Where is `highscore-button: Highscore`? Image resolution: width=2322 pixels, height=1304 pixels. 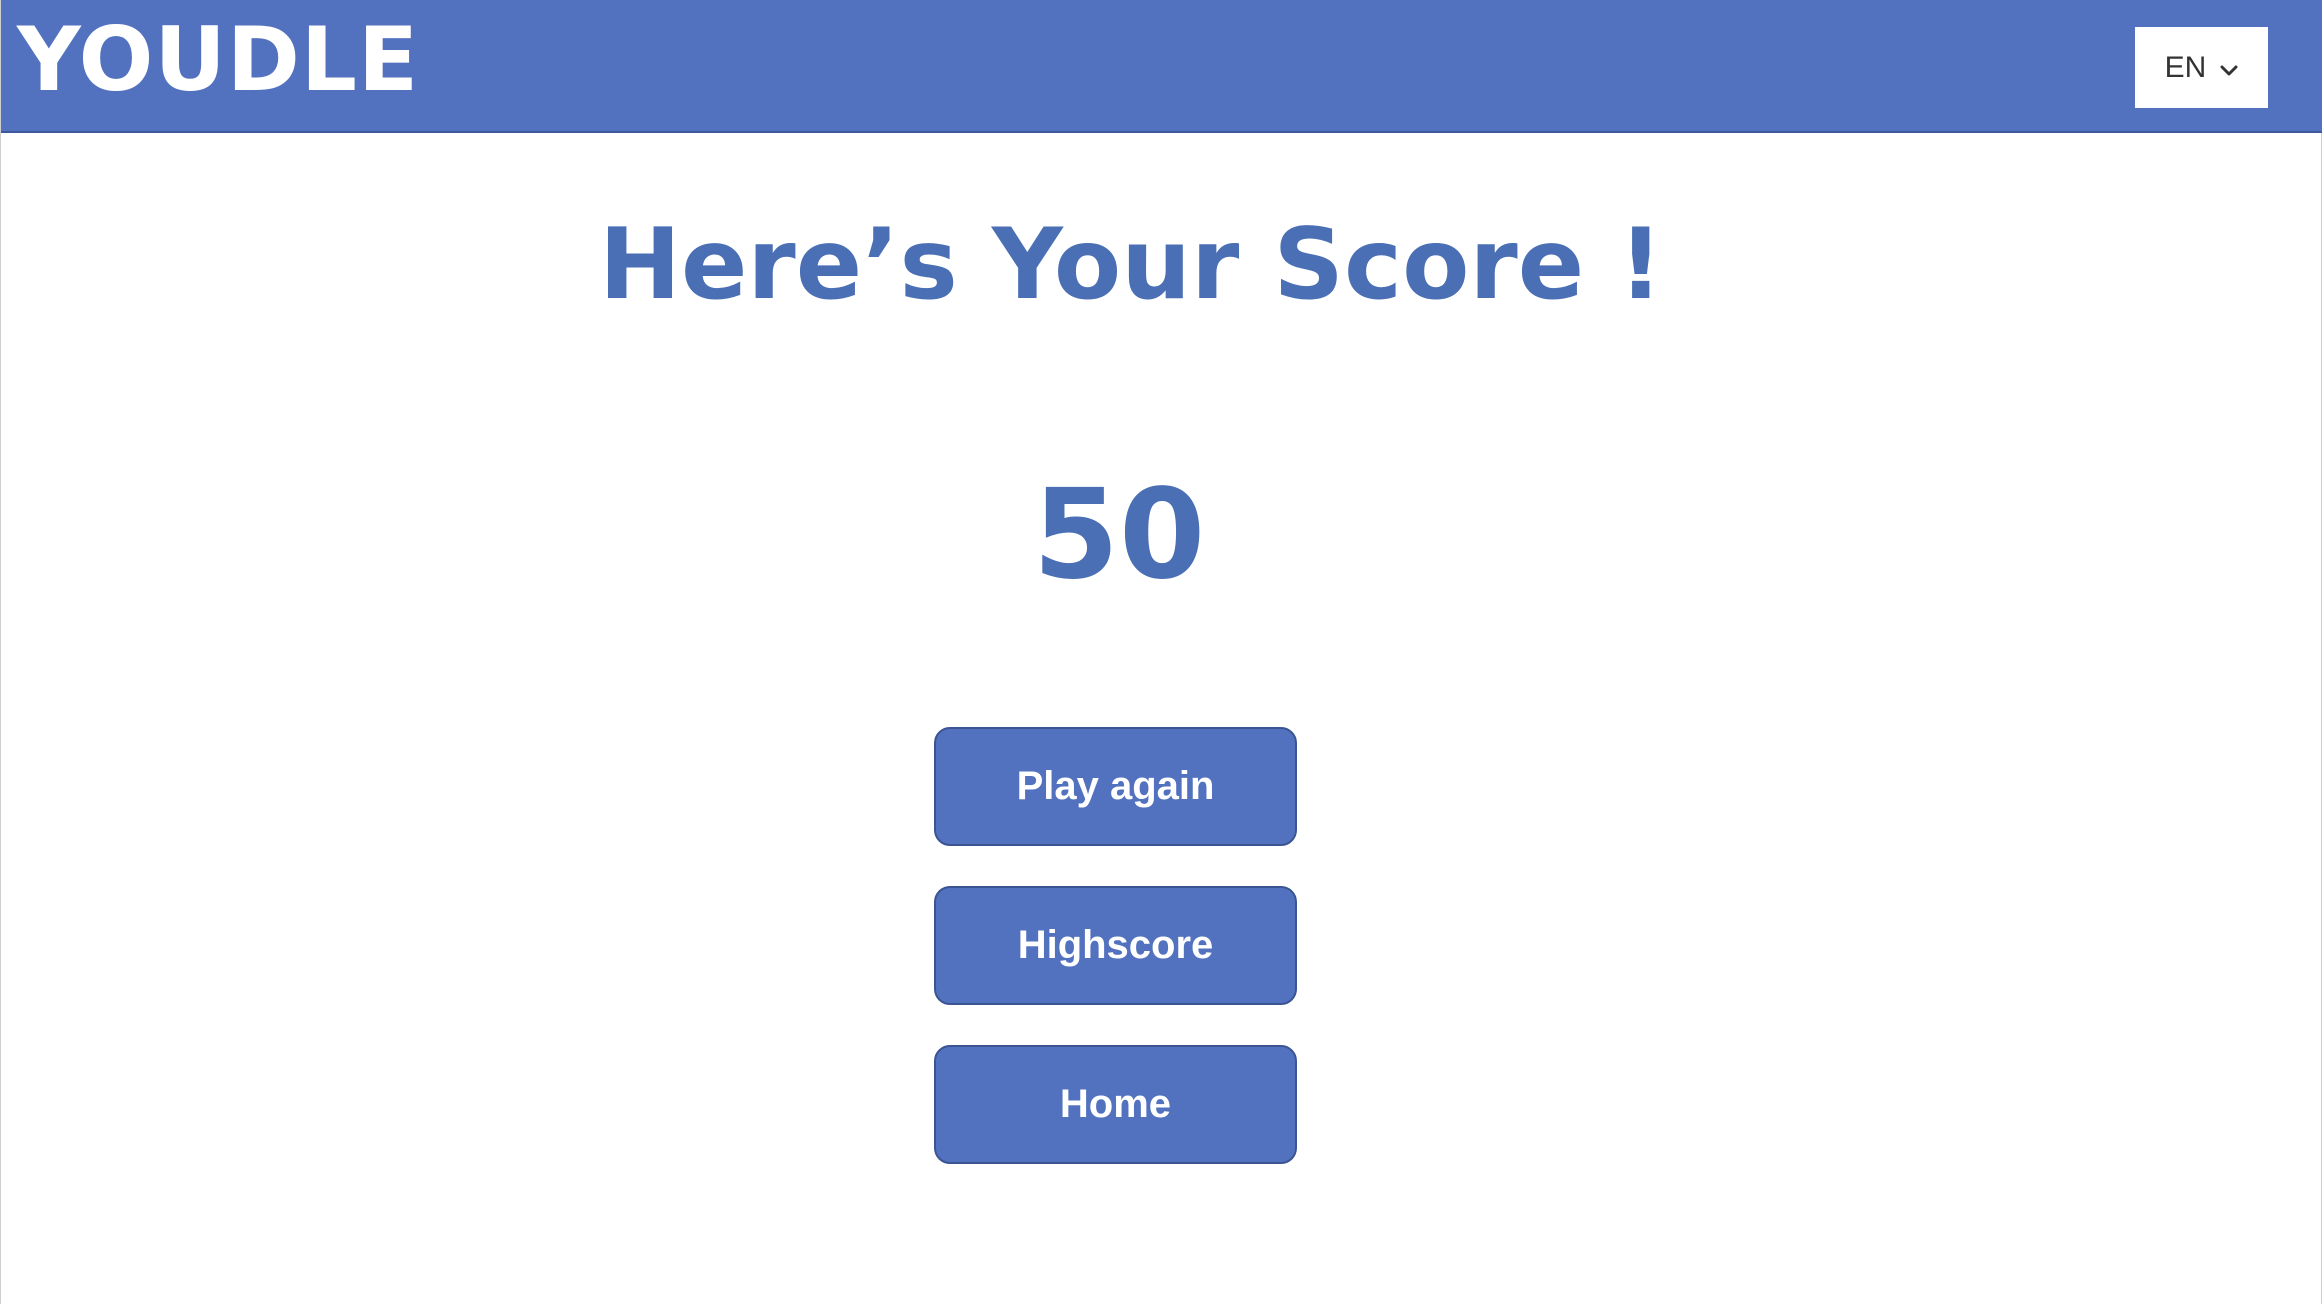 highscore-button: Highscore is located at coordinates (1115, 945).